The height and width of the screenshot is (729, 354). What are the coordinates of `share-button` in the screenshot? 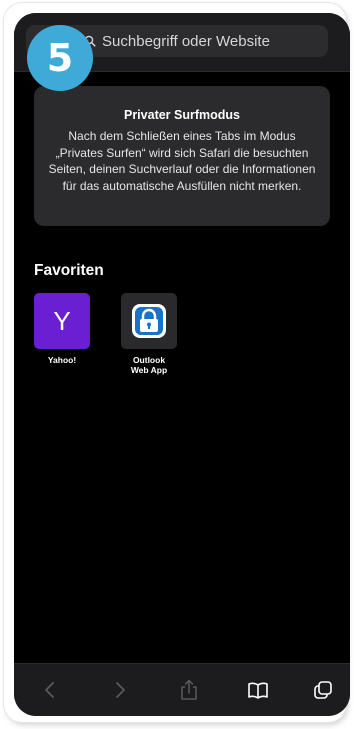 It's located at (189, 690).